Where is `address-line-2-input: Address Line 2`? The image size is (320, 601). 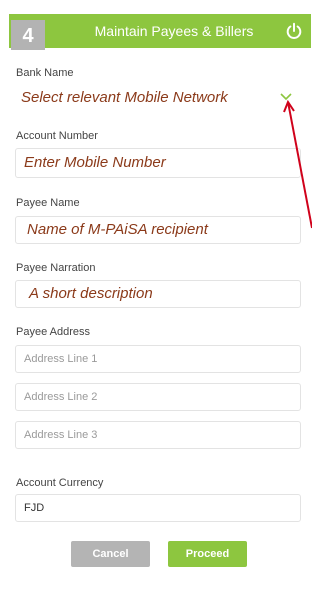
address-line-2-input: Address Line 2 is located at coordinates (158, 397).